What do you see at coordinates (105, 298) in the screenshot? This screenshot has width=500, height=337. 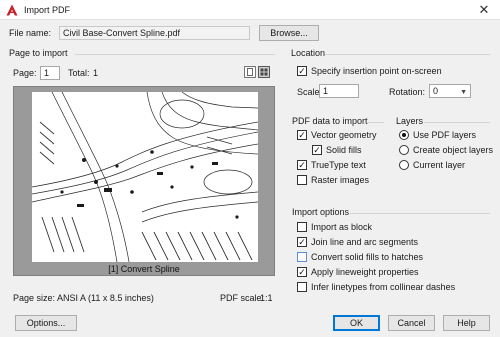 I see `page-size-value: ANSI A (11 x 8.5 inches)` at bounding box center [105, 298].